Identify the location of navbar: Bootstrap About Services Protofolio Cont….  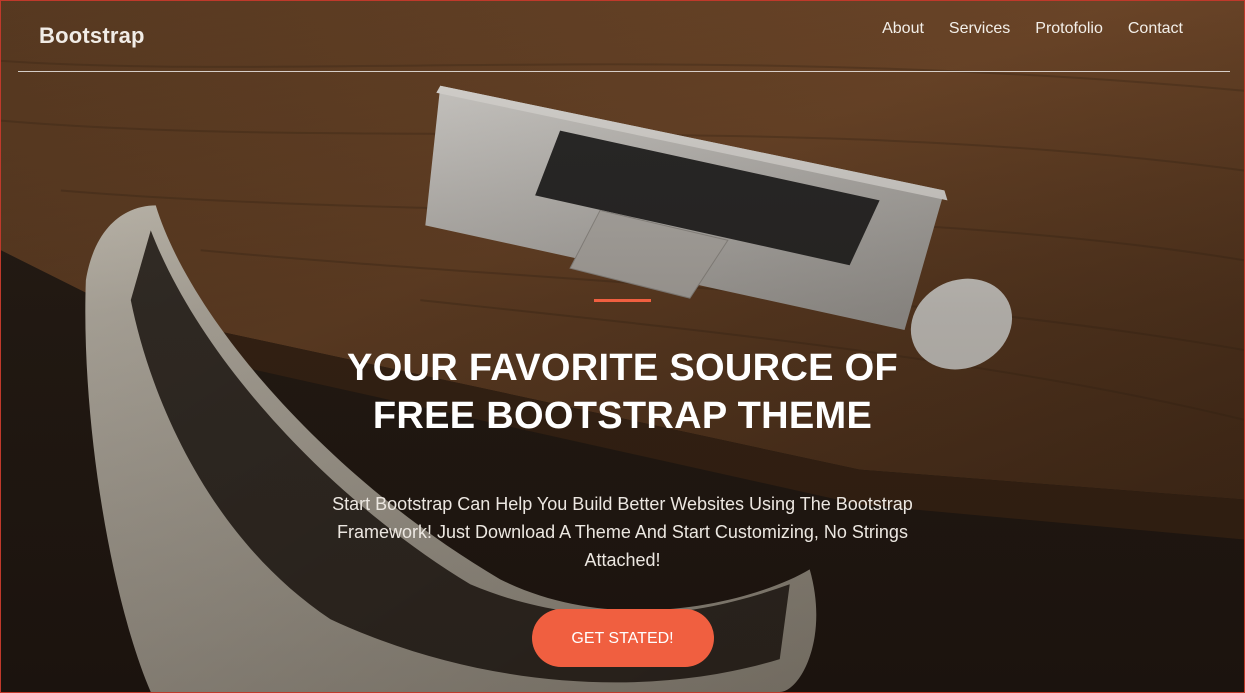
(624, 36).